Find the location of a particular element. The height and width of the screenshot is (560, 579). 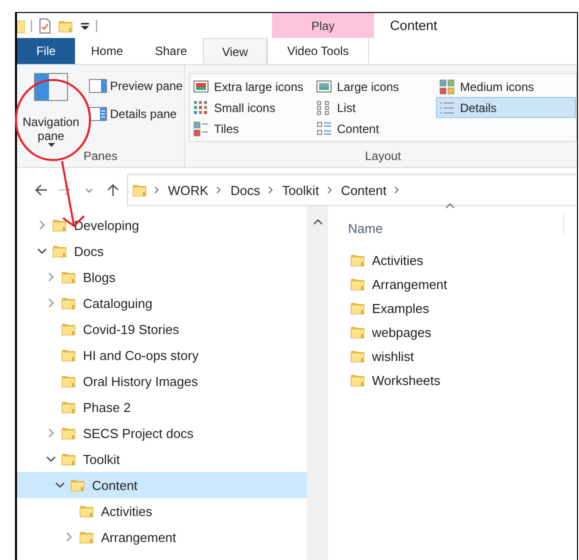

pane-button: Preview pane is located at coordinates (136, 86).